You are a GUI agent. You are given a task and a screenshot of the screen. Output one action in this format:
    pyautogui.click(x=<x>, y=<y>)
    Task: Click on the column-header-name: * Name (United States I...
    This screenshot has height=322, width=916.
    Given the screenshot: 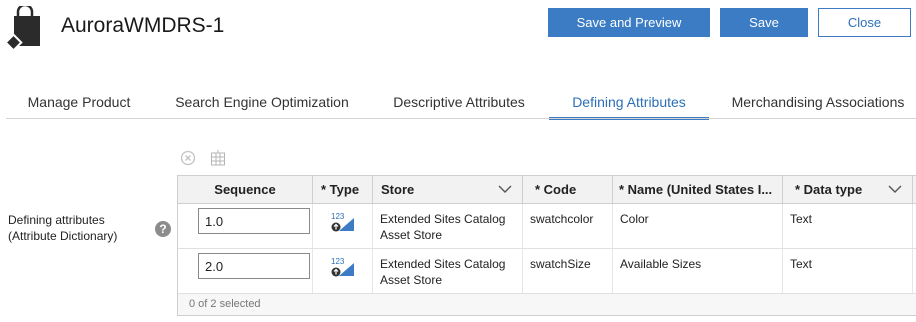 What is the action you would take?
    pyautogui.click(x=698, y=189)
    